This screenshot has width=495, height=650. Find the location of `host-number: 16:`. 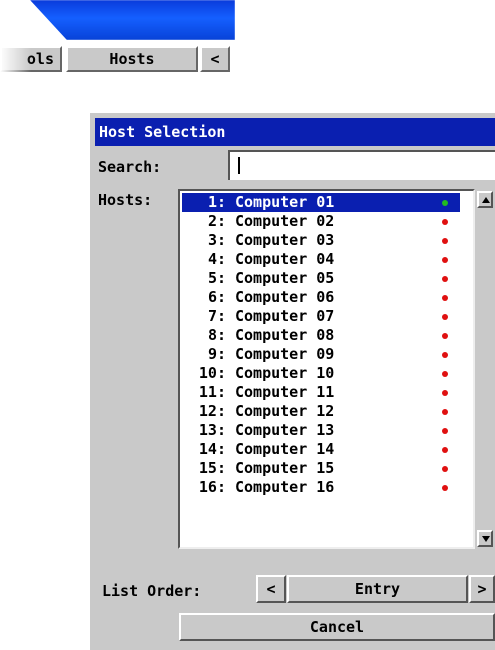

host-number: 16: is located at coordinates (212, 487).